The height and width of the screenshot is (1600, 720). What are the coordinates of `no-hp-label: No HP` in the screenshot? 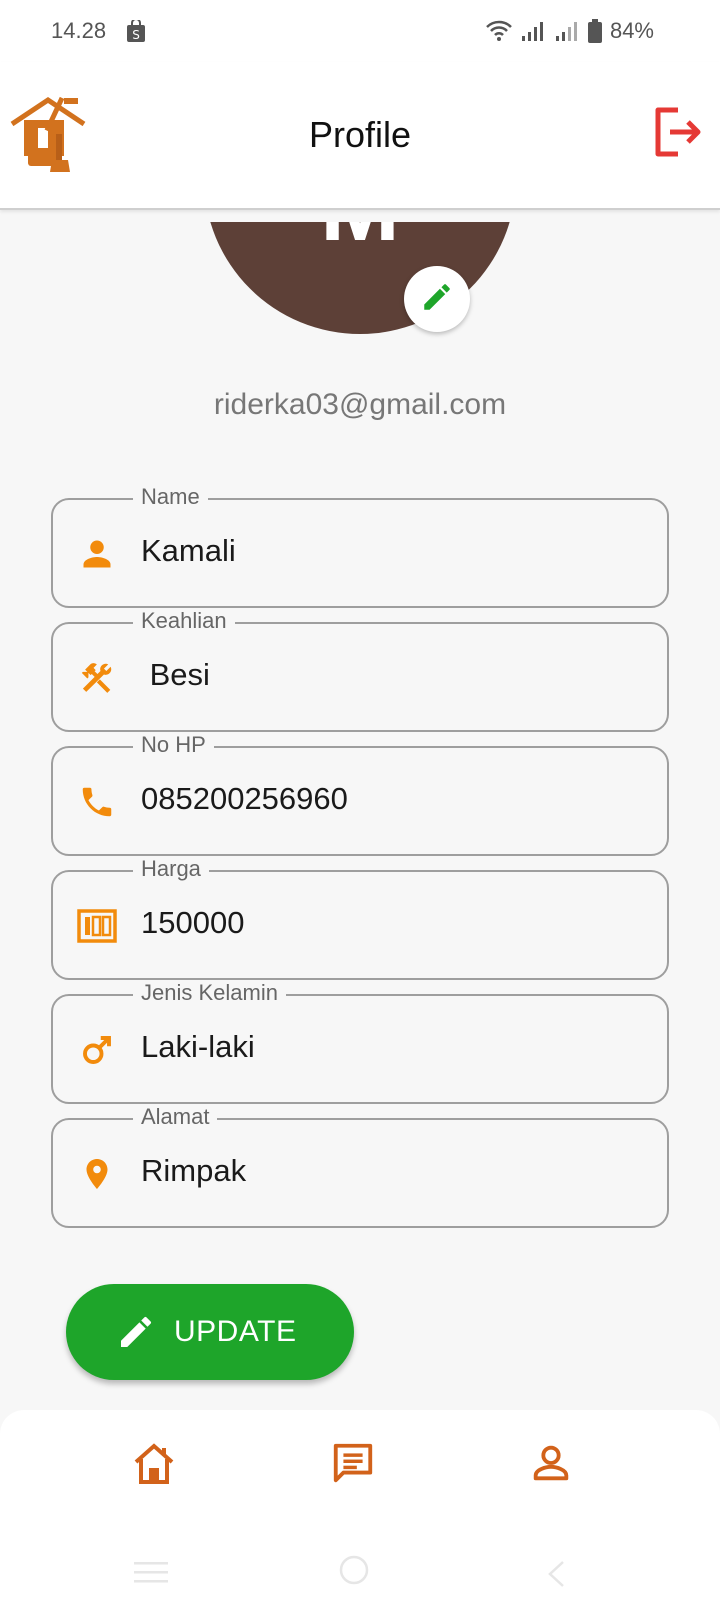 It's located at (173, 745).